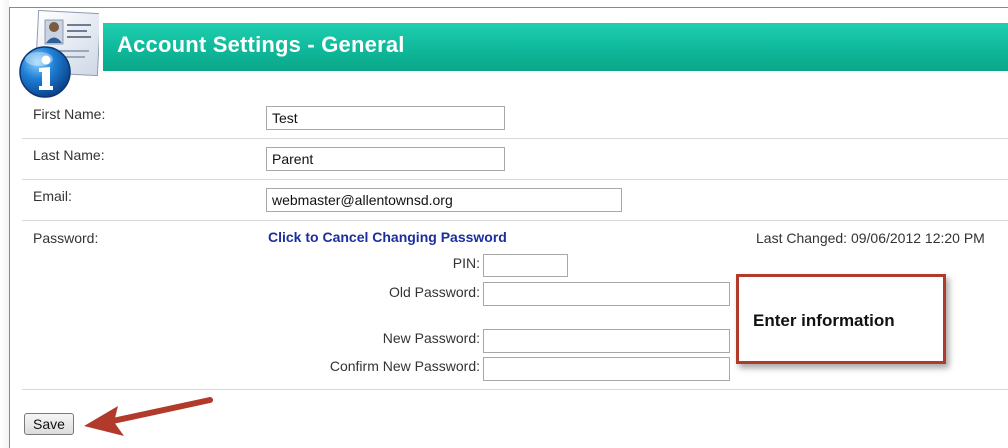  I want to click on page-margin, so click(4, 224).